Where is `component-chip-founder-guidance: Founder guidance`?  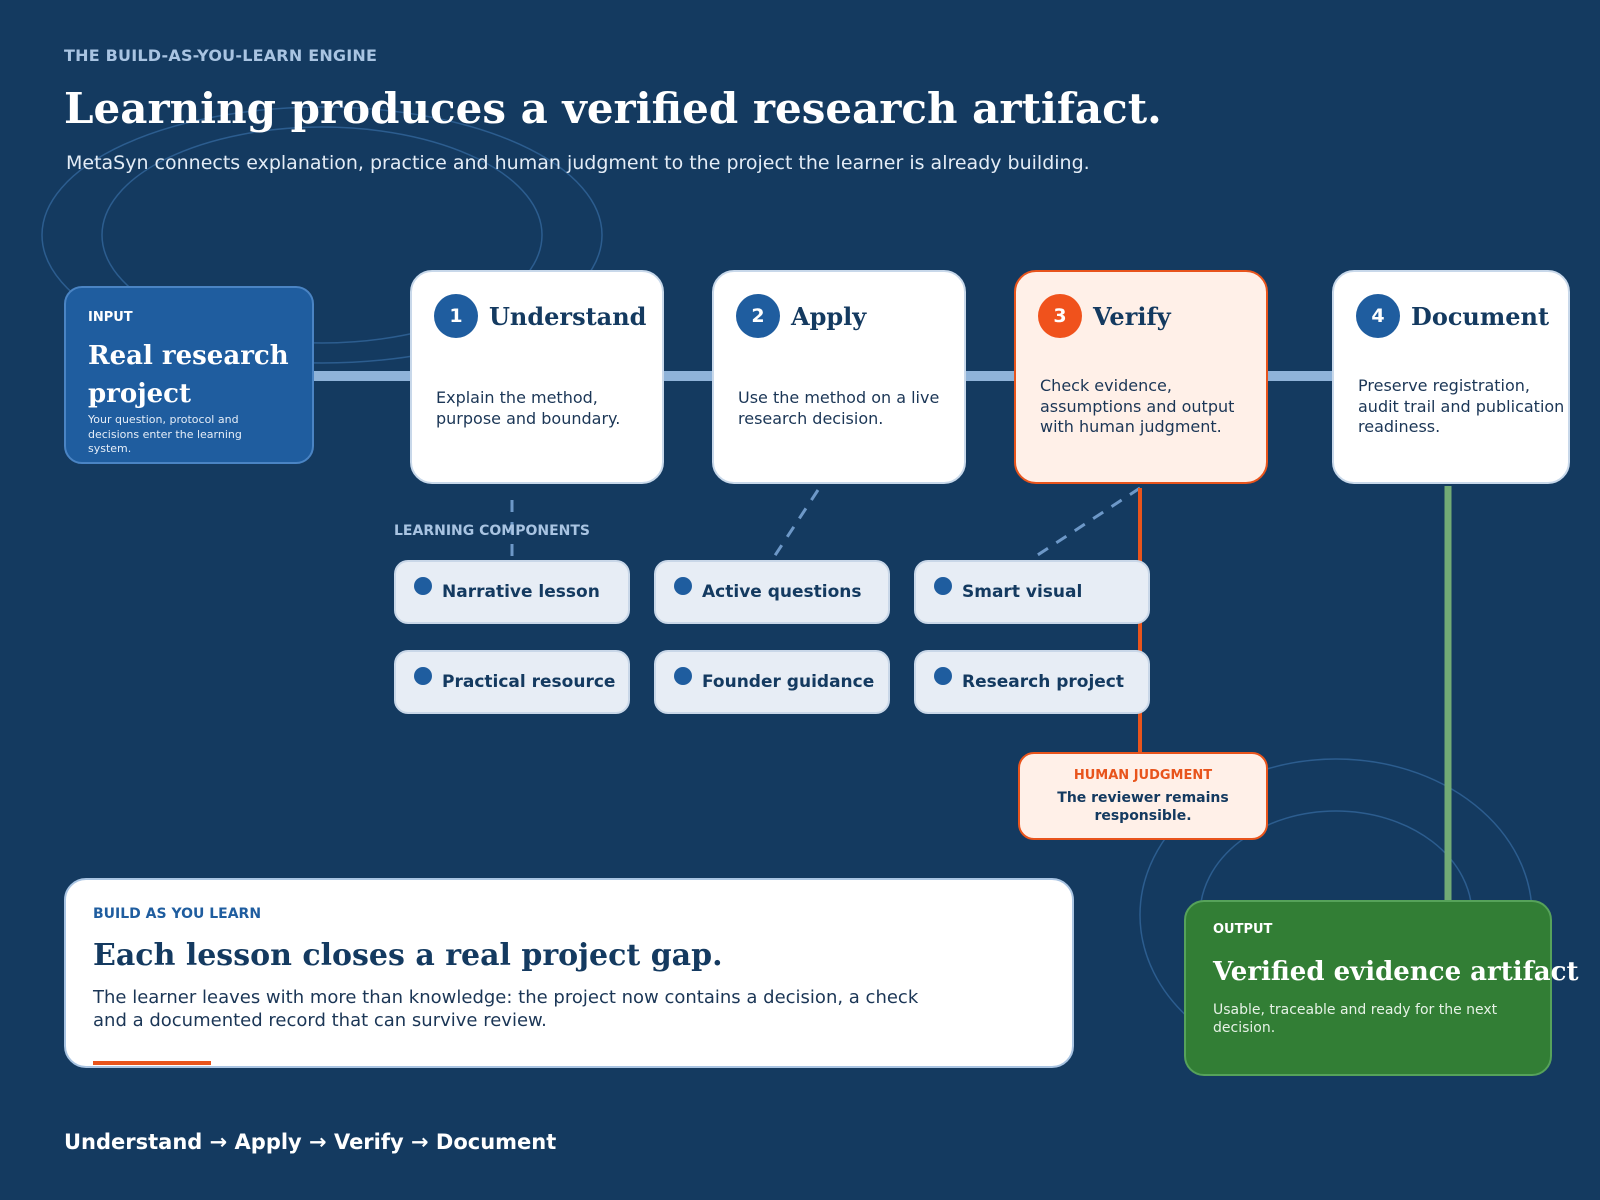
component-chip-founder-guidance: Founder guidance is located at coordinates (772, 682).